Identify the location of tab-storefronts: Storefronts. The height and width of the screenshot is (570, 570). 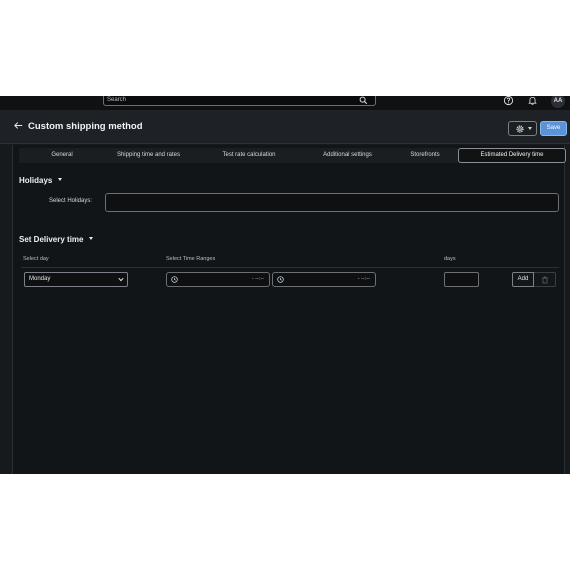
(425, 155).